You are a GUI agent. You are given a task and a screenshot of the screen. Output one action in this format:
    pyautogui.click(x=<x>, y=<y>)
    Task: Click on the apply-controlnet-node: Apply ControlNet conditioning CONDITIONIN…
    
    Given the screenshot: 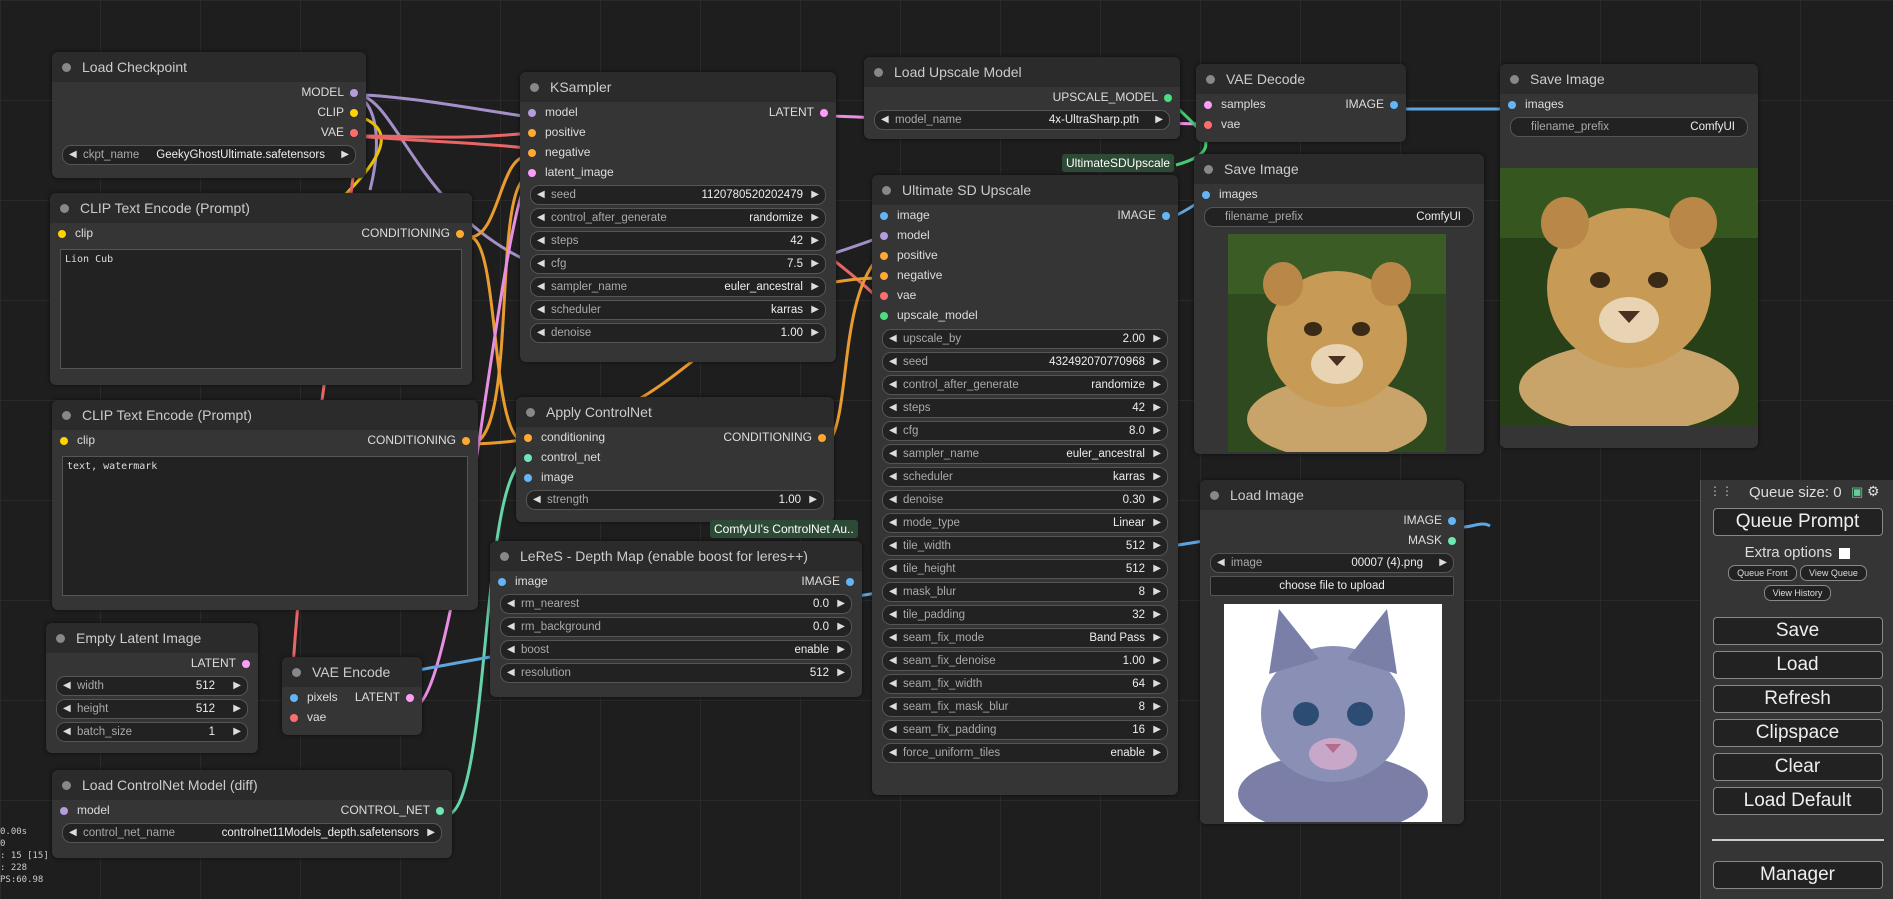 What is the action you would take?
    pyautogui.click(x=675, y=459)
    